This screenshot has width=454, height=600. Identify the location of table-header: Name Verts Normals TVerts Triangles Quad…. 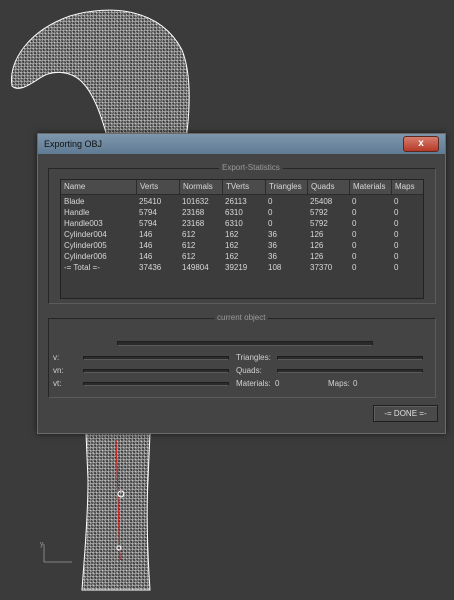
(242, 187).